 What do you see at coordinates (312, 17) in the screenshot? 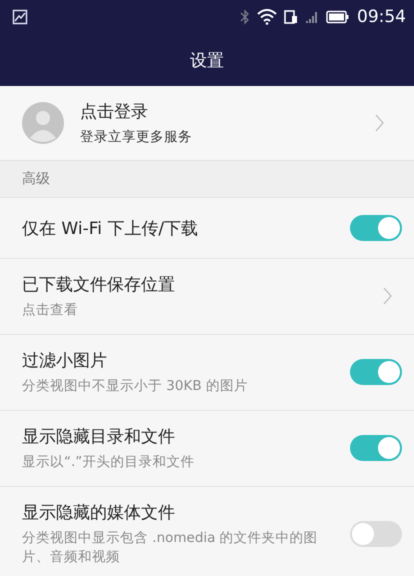
I see `signal-icon` at bounding box center [312, 17].